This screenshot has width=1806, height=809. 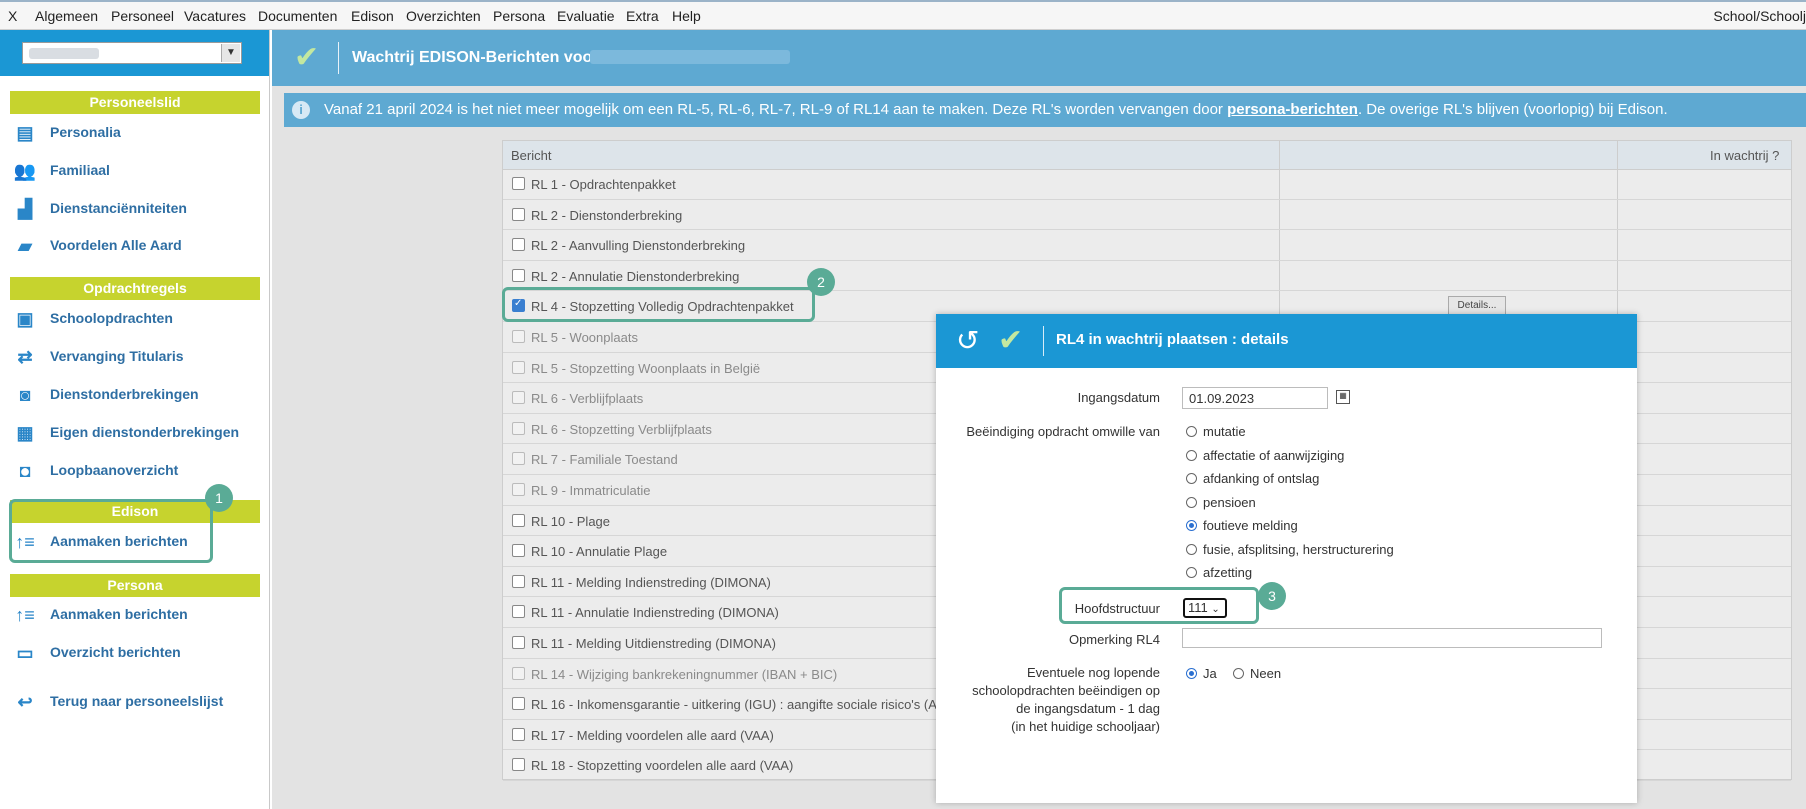 What do you see at coordinates (690, 57) in the screenshot?
I see `redacted-person` at bounding box center [690, 57].